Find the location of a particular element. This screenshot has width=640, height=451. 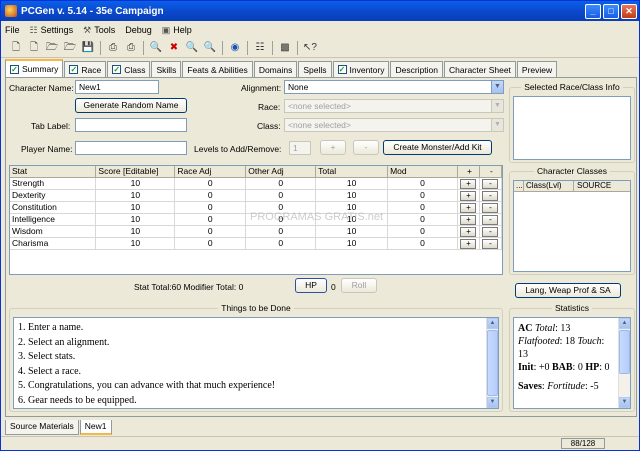

tab-label-field is located at coordinates (131, 125).